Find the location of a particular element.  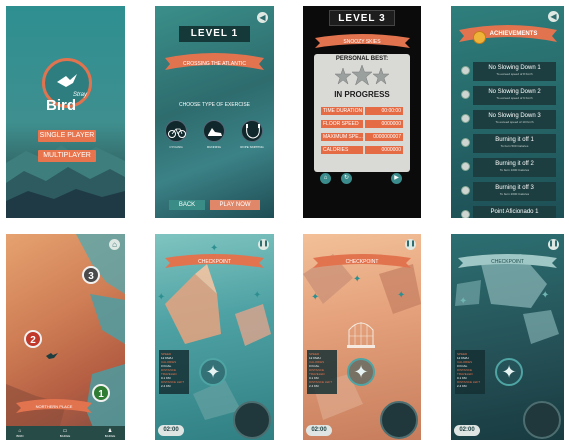

achievement-item: Burning it off 3 To burn 2000 Calories is located at coordinates (509, 191).